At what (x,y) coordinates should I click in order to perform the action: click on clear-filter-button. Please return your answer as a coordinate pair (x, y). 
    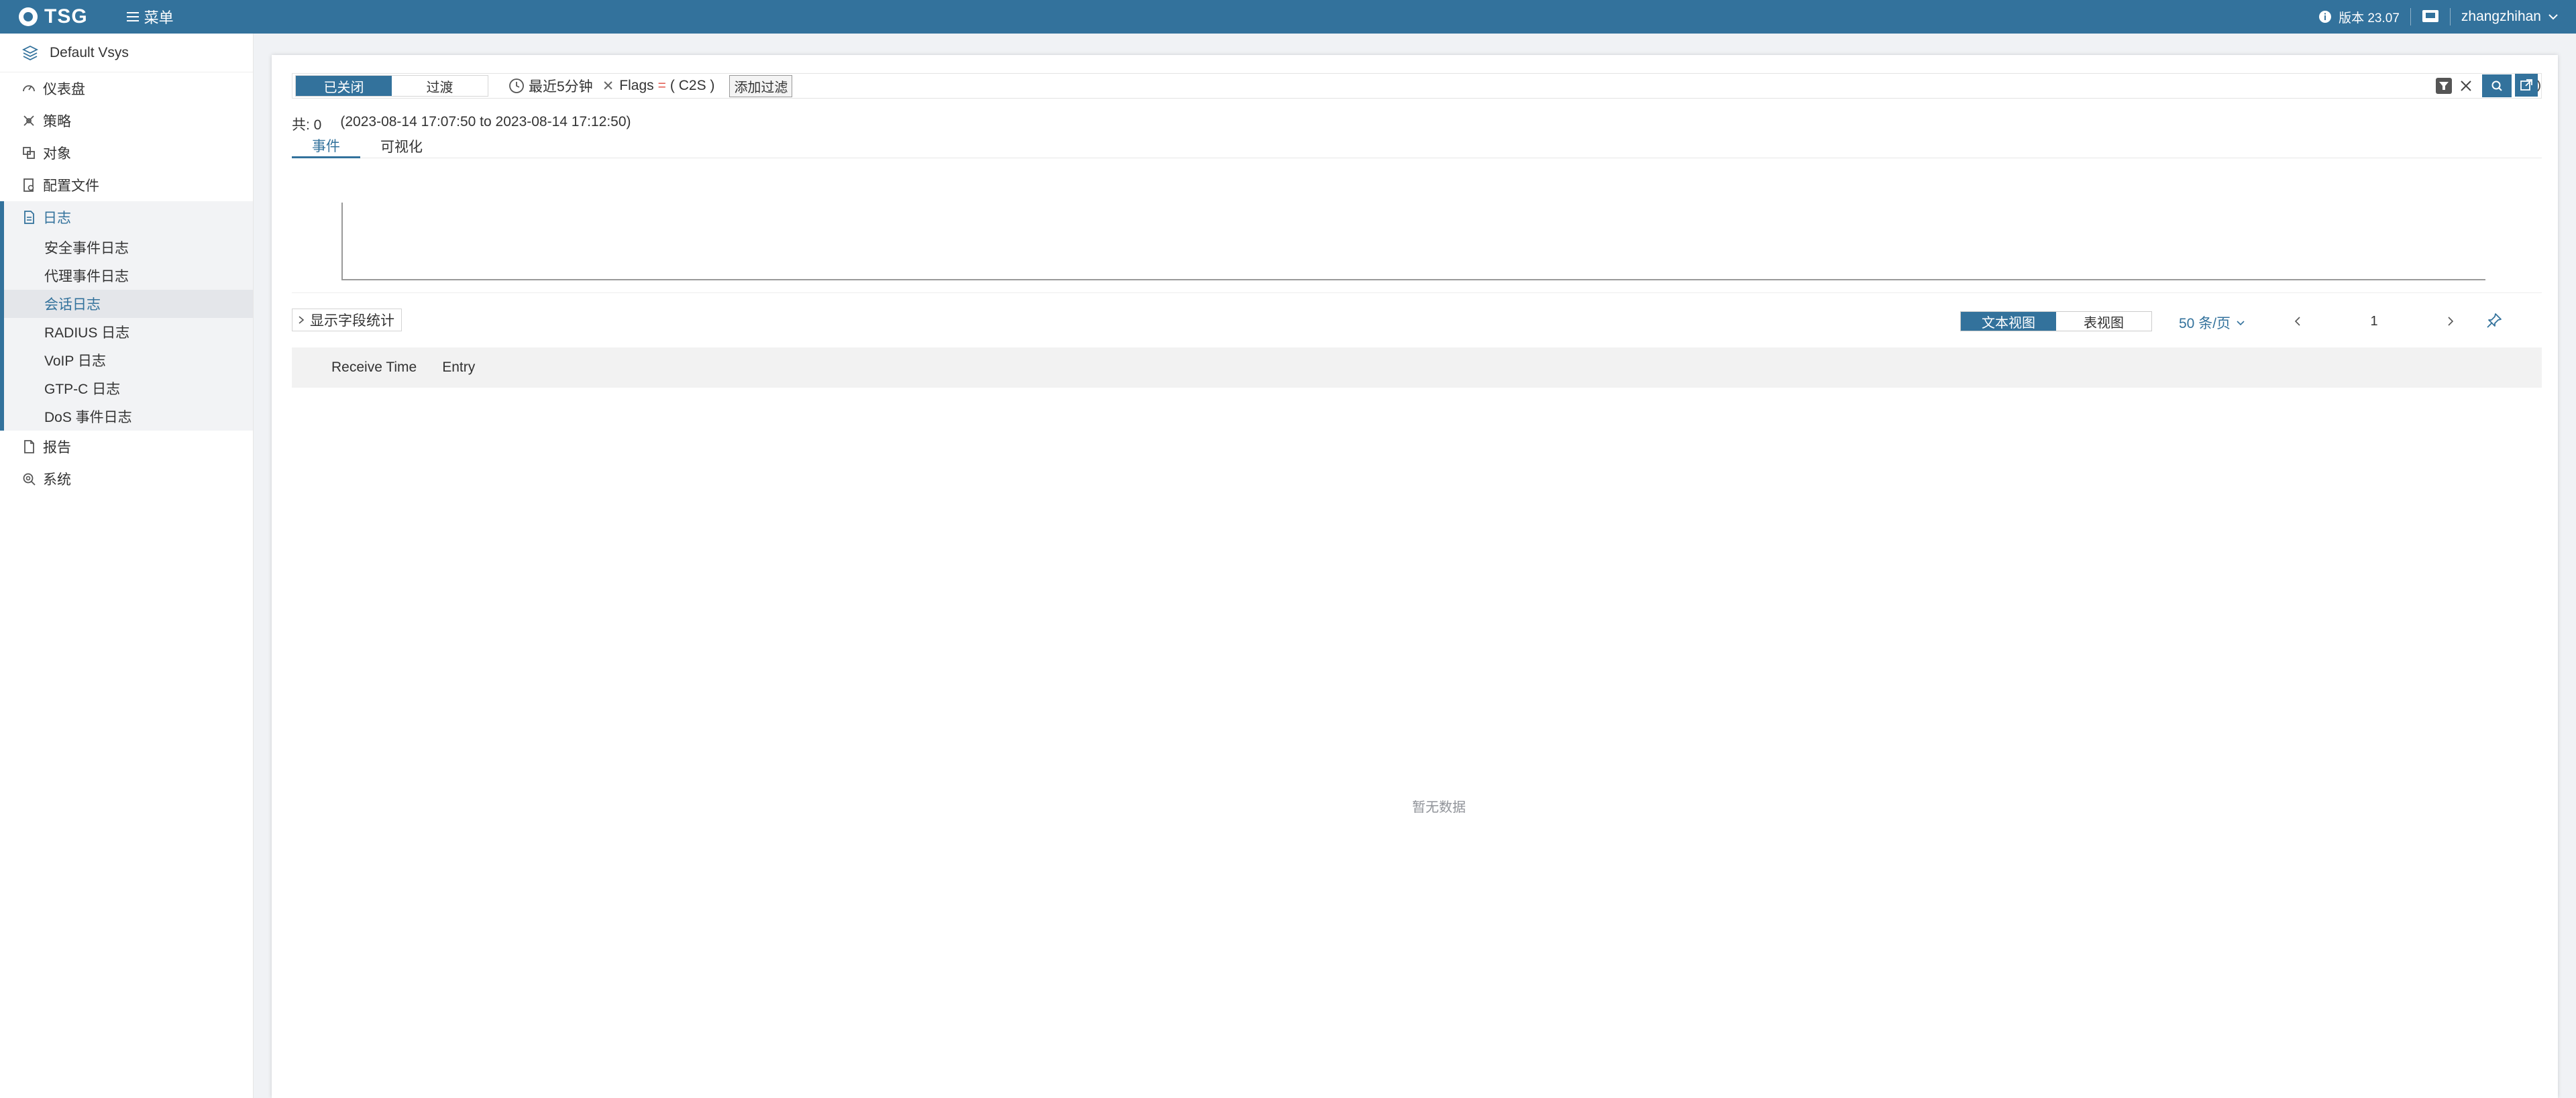
    Looking at the image, I should click on (2466, 86).